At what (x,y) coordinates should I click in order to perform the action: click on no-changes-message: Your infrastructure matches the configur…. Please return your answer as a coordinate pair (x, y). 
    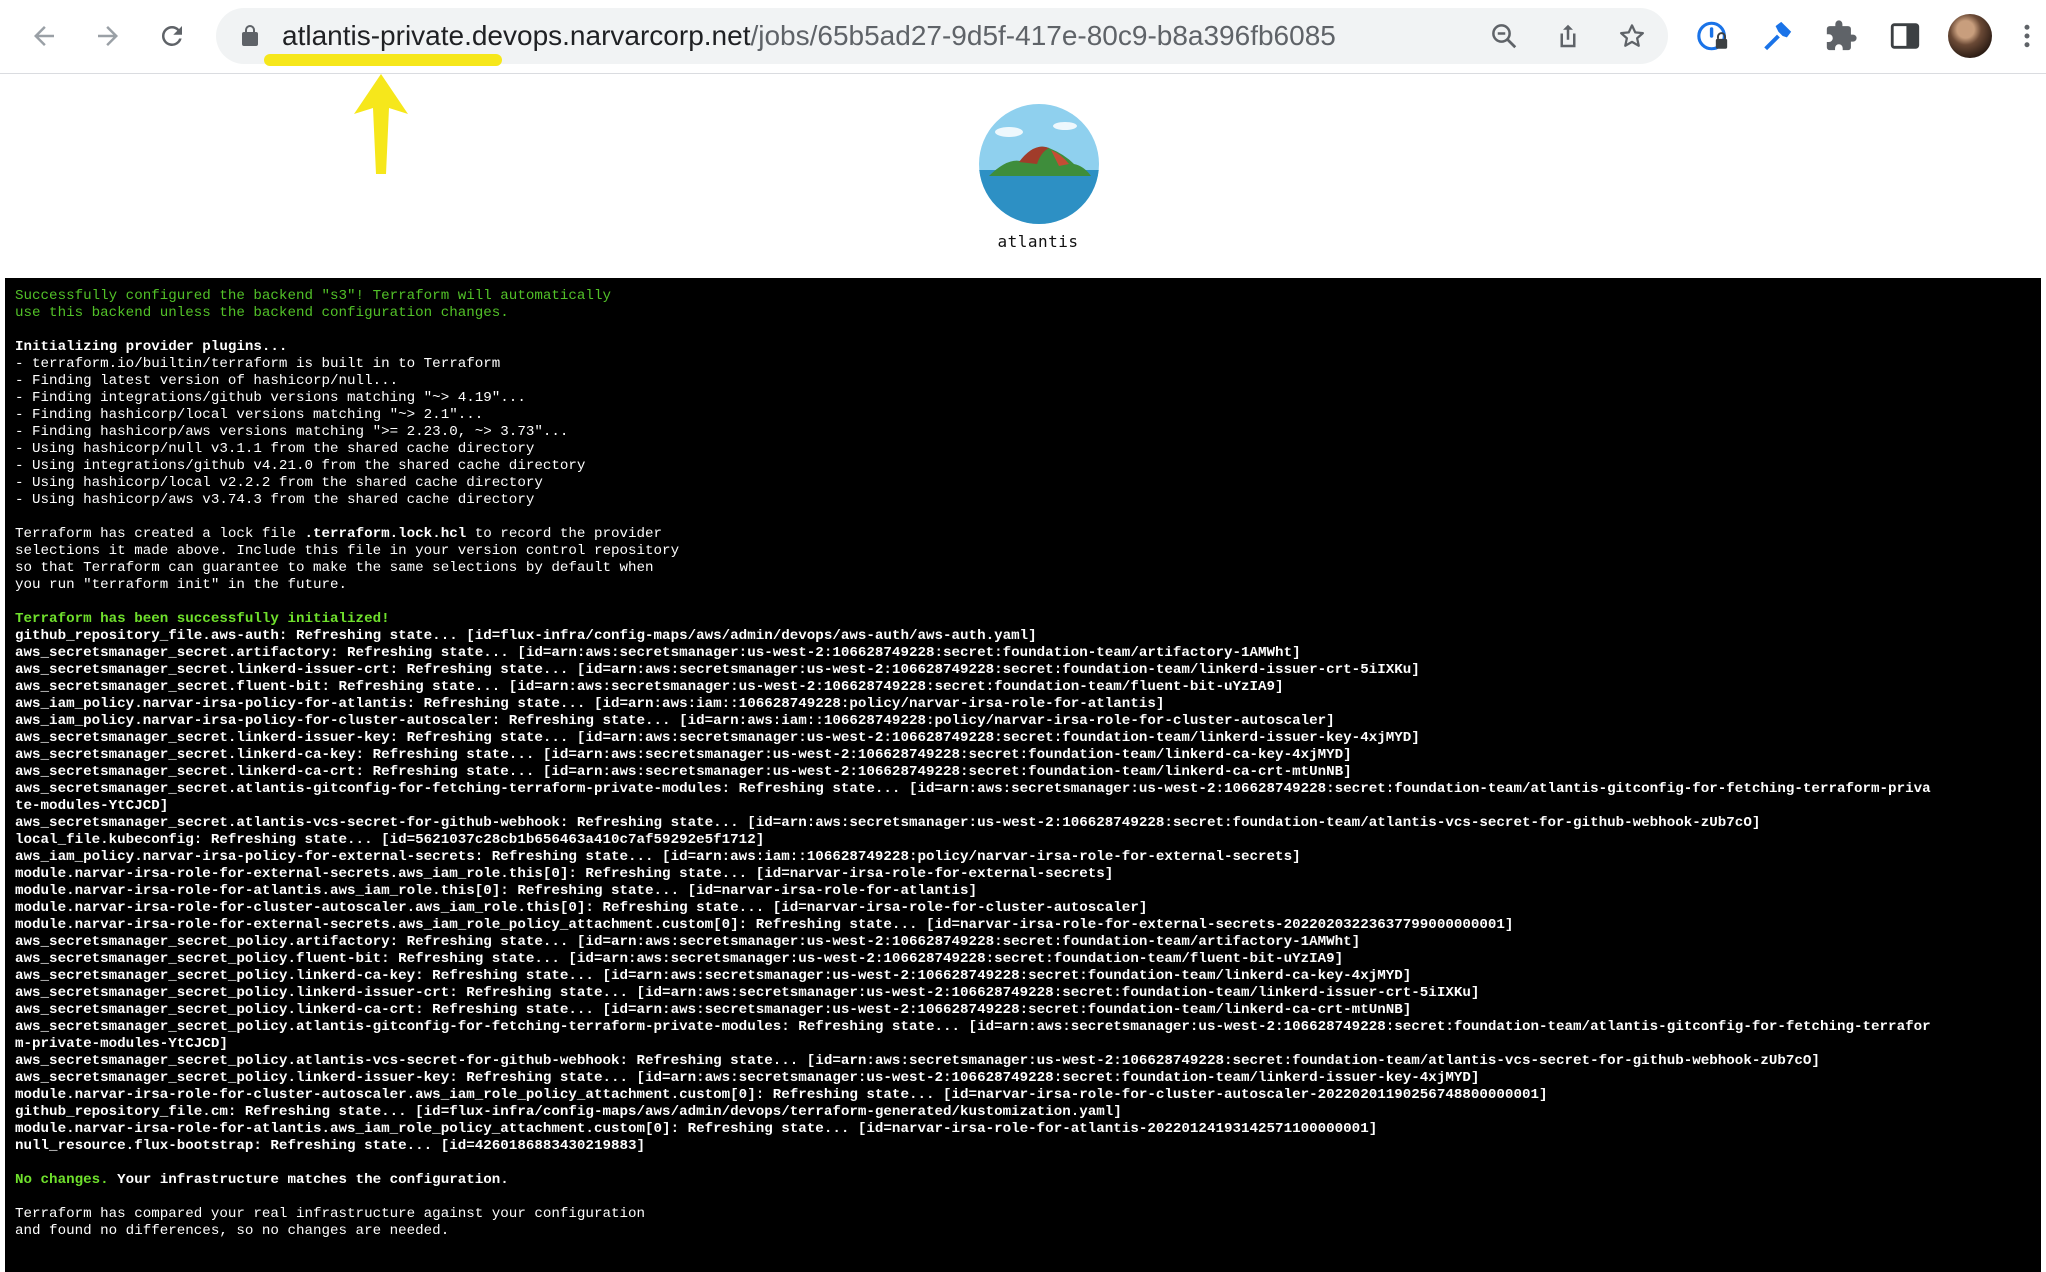
    Looking at the image, I should click on (308, 1180).